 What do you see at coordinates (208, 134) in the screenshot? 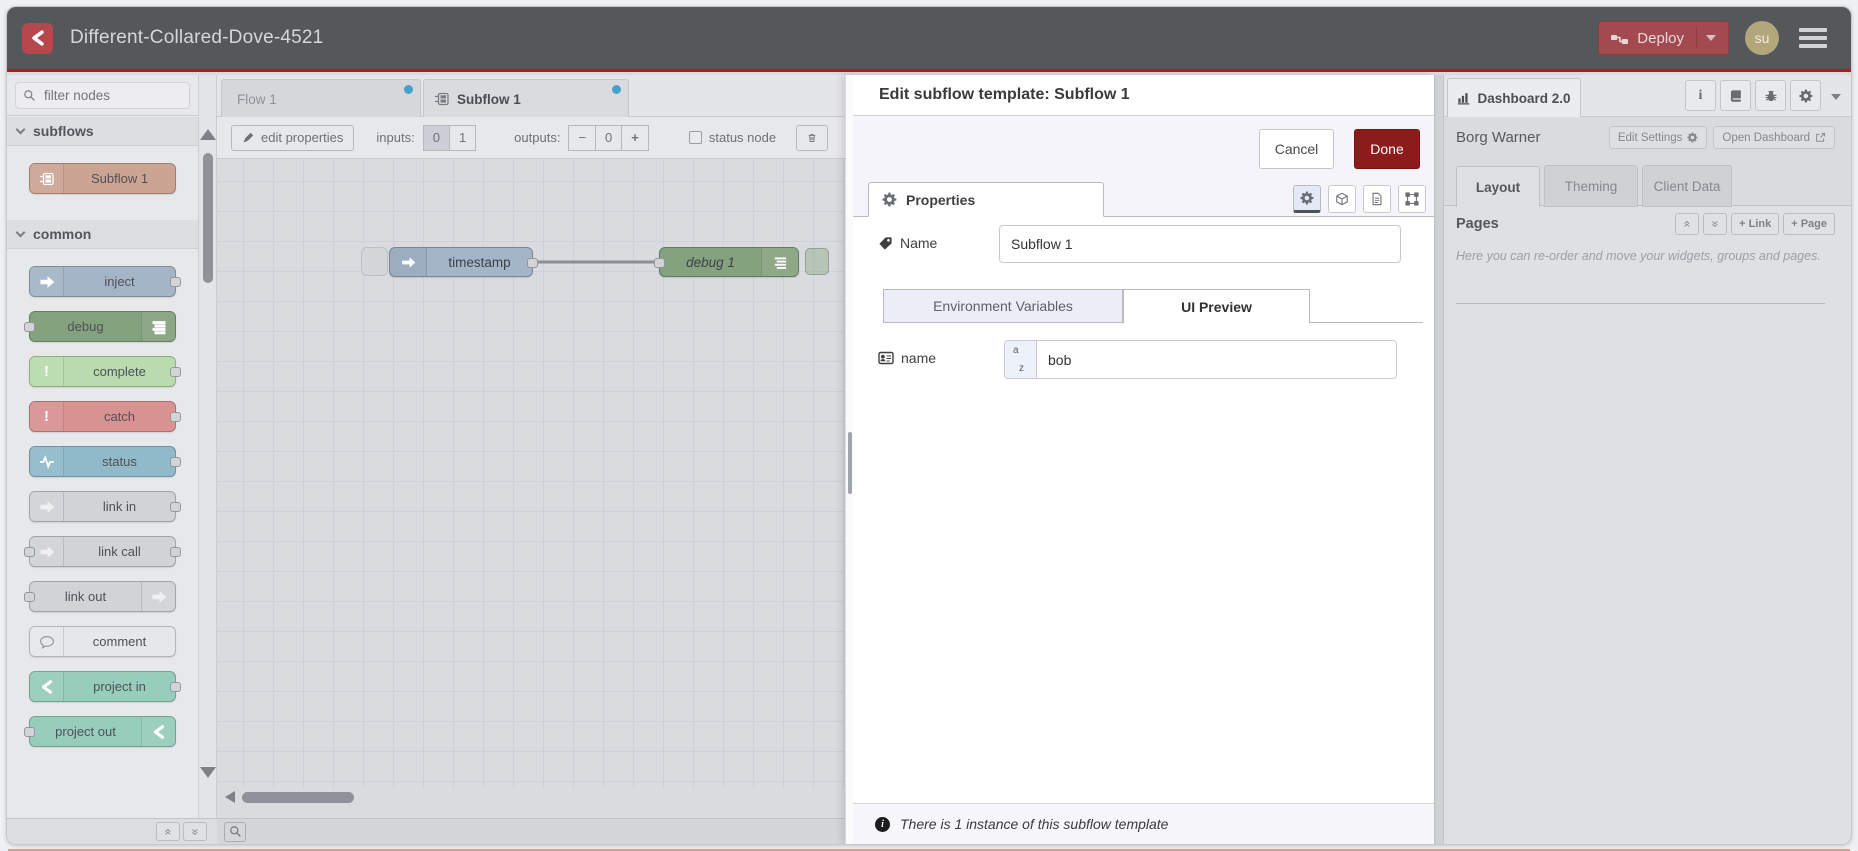
I see `scroll-up-icon` at bounding box center [208, 134].